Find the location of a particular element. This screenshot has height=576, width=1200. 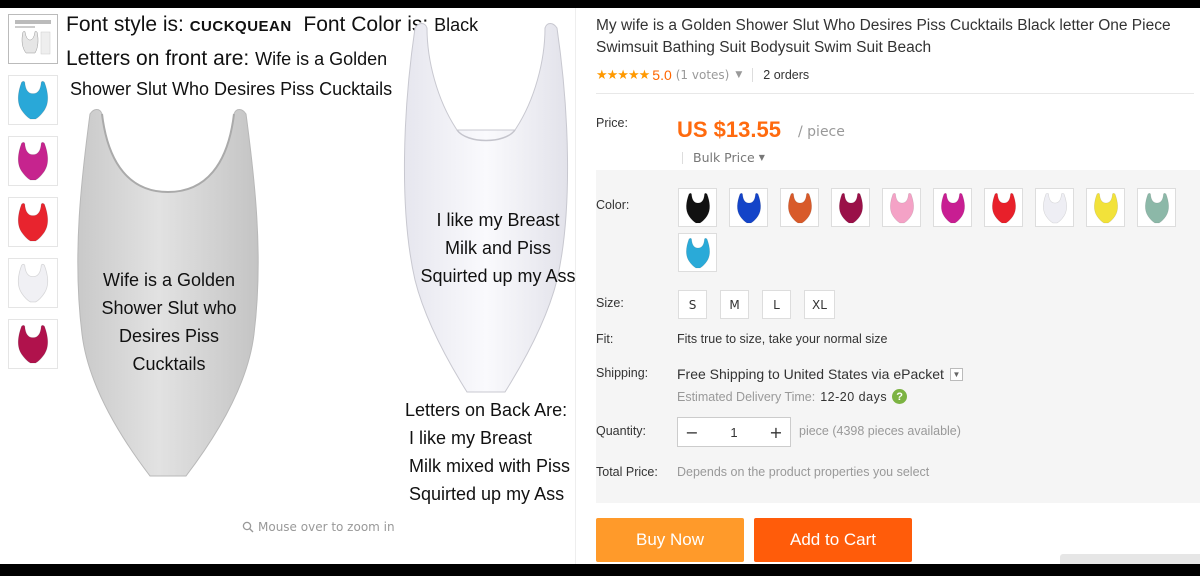

image-front-letters-line: Letters on front are: Wife is a Golden is located at coordinates (226, 59).